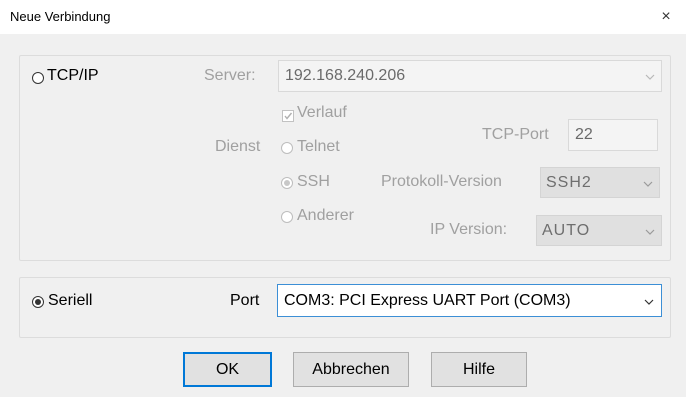  I want to click on history-checkbox, so click(288, 116).